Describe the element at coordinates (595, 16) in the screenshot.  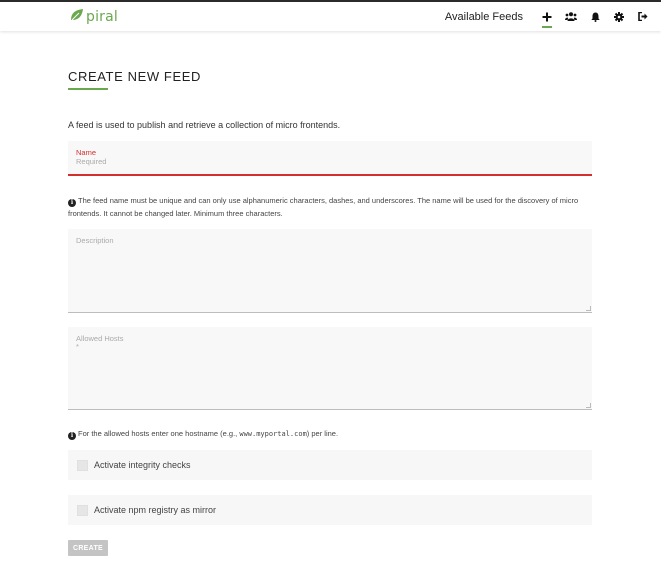
I see `bell-icon` at that location.